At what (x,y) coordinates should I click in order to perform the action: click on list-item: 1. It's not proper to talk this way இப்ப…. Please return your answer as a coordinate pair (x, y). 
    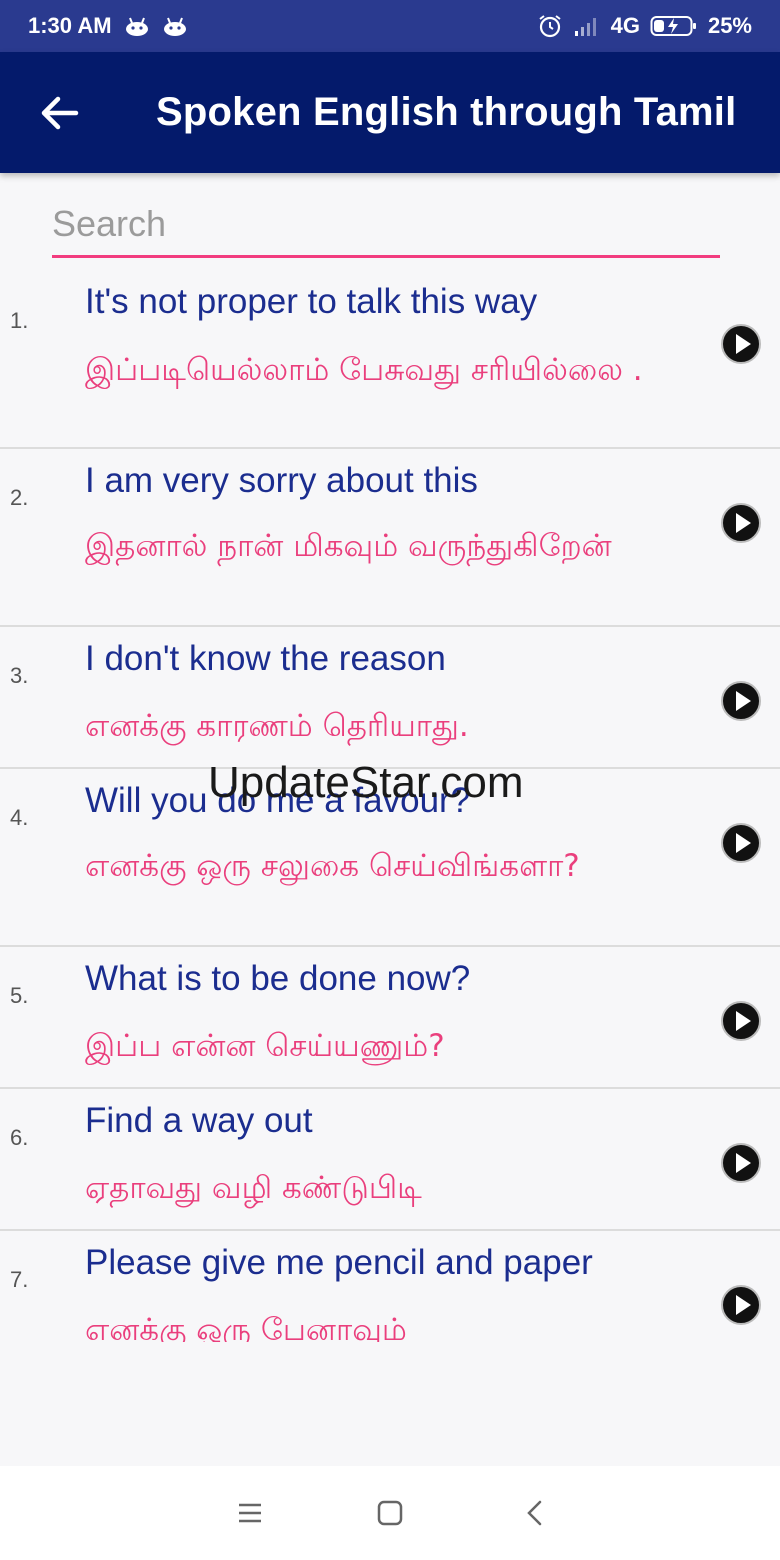
    Looking at the image, I should click on (390, 358).